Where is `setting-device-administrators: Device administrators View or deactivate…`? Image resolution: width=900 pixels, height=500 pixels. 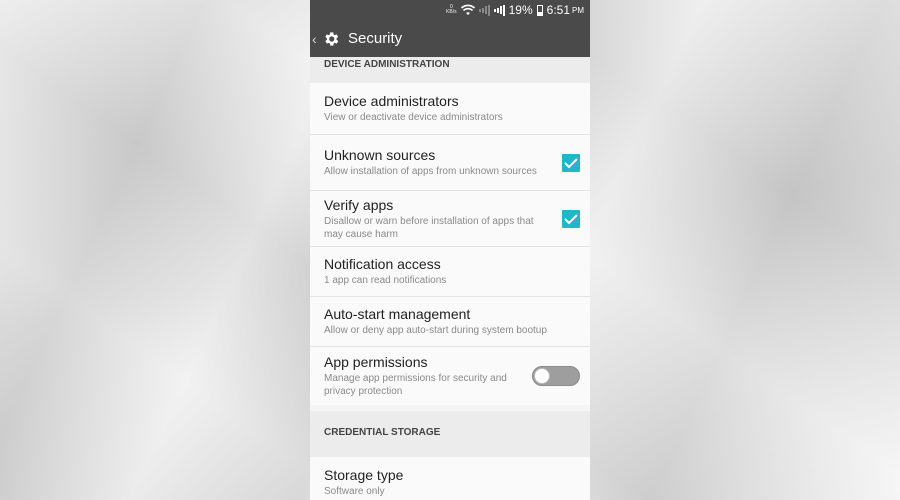 setting-device-administrators: Device administrators View or deactivate… is located at coordinates (450, 109).